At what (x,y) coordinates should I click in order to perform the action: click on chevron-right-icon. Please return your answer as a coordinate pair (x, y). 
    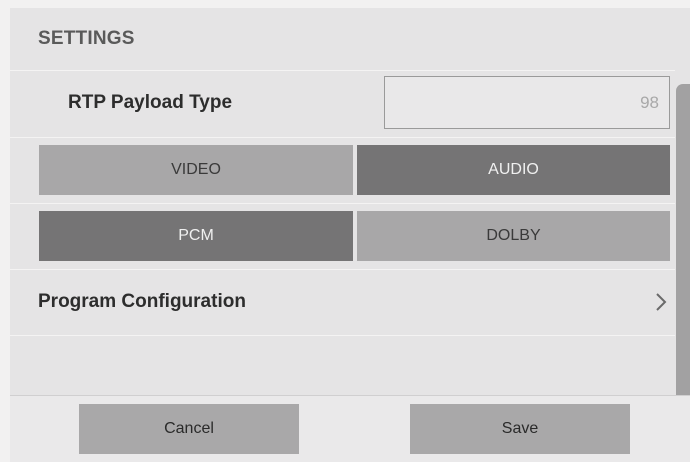
    Looking at the image, I should click on (661, 302).